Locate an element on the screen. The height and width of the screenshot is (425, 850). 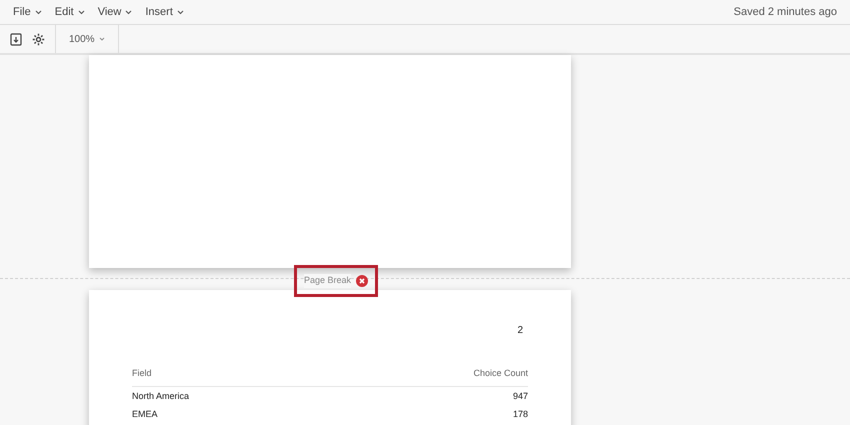
zoom-dropdown: 100% is located at coordinates (87, 39).